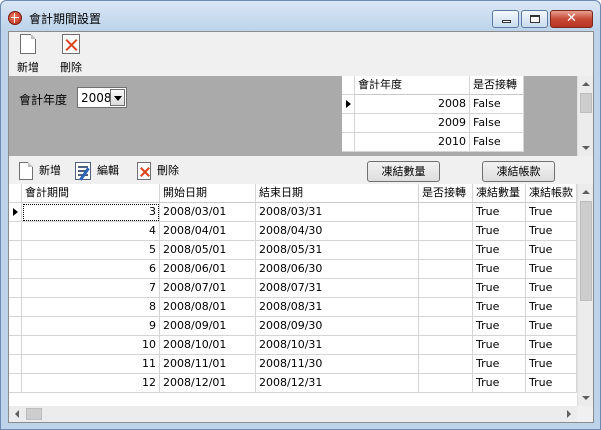  I want to click on table-row: 3 2008/03/01 2008/03/31 True True, so click(293, 212).